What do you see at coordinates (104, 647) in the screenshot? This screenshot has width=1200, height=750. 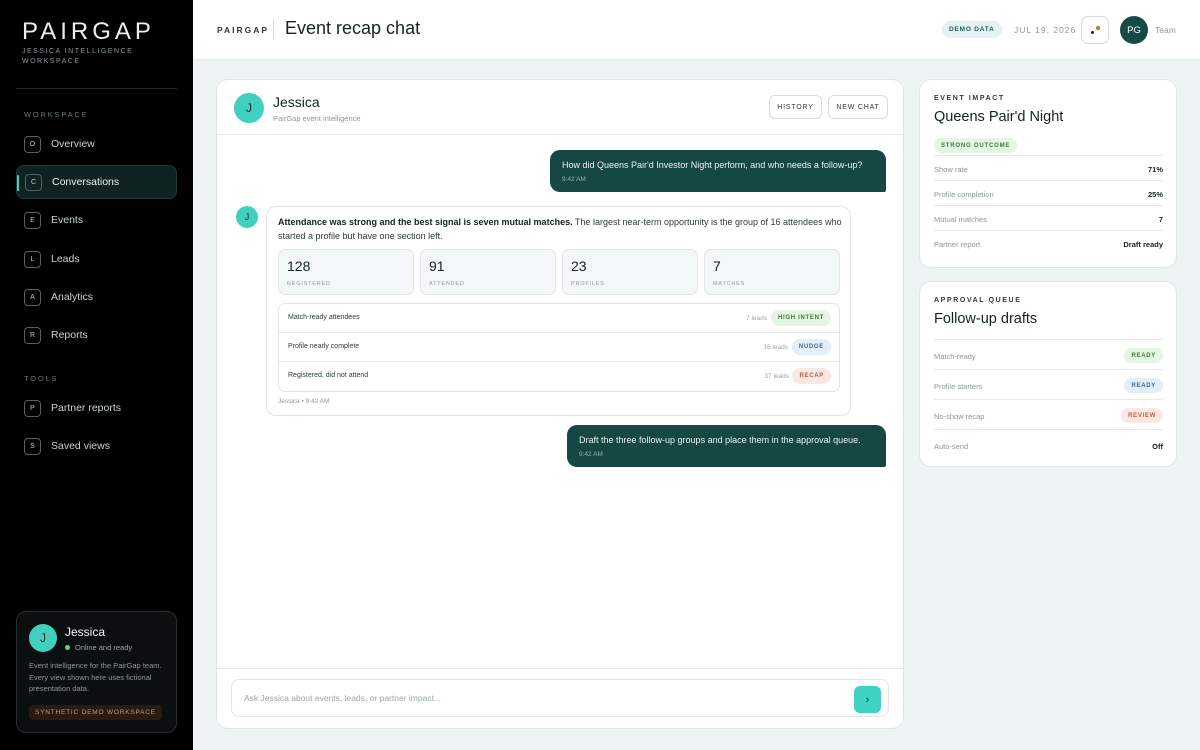 I see `status-text: Online and ready` at bounding box center [104, 647].